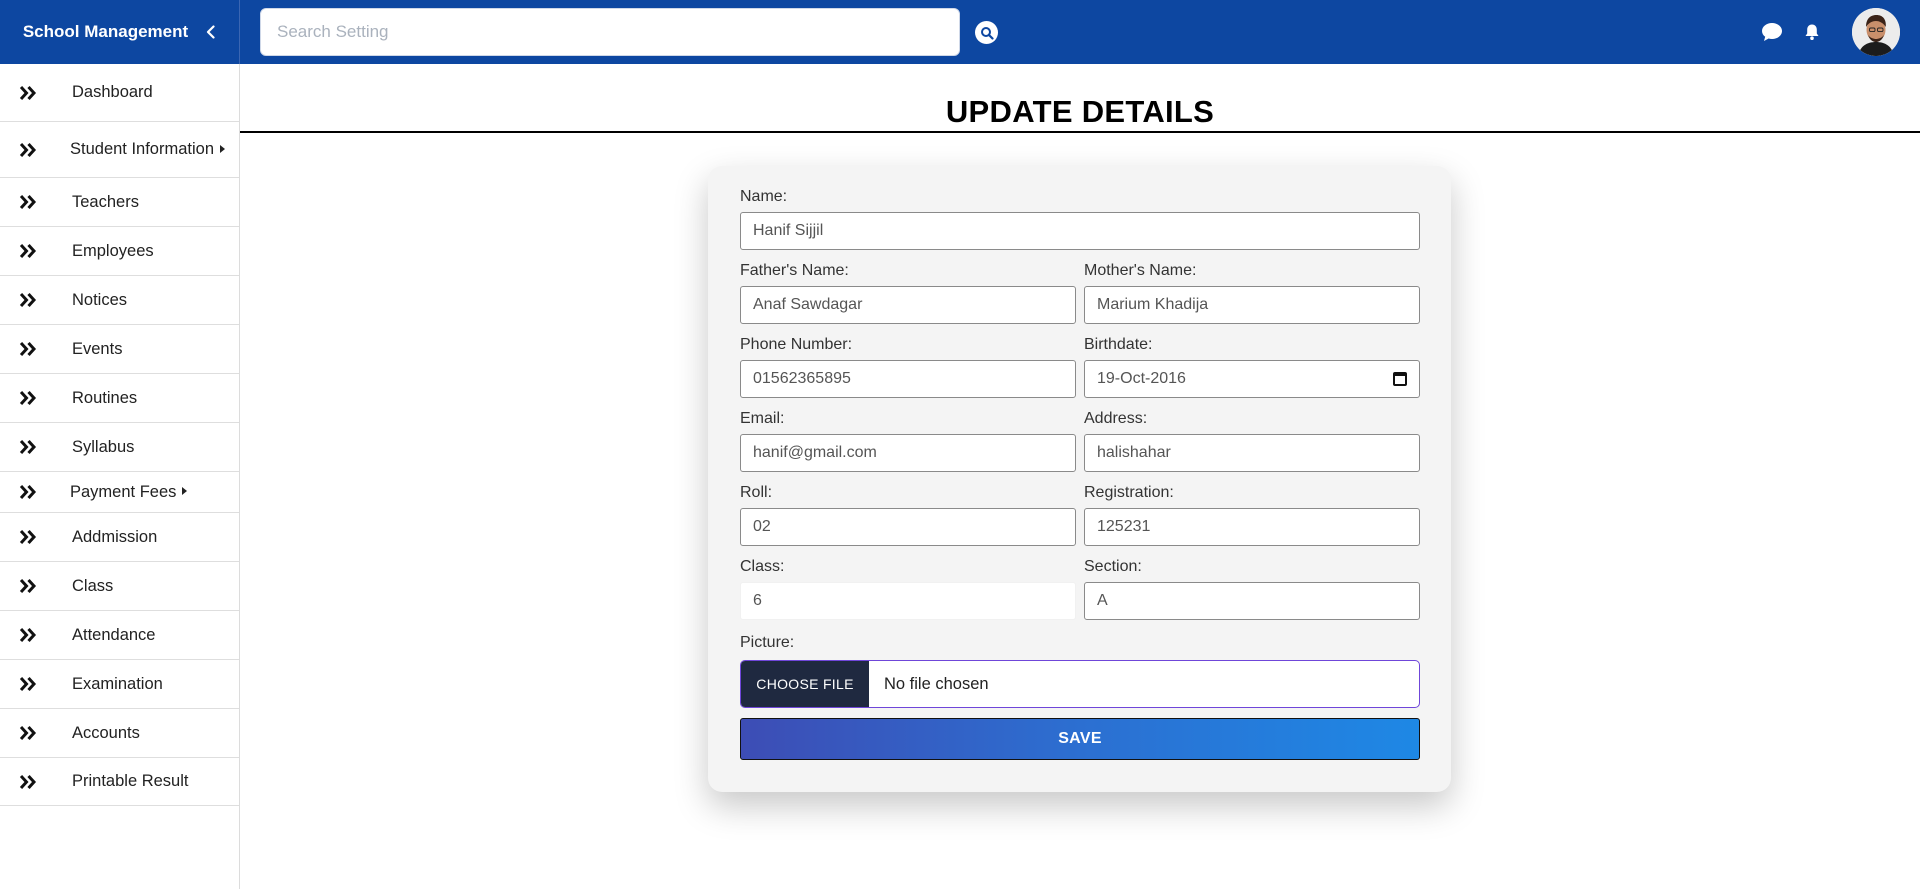  I want to click on bell-icon, so click(1812, 32).